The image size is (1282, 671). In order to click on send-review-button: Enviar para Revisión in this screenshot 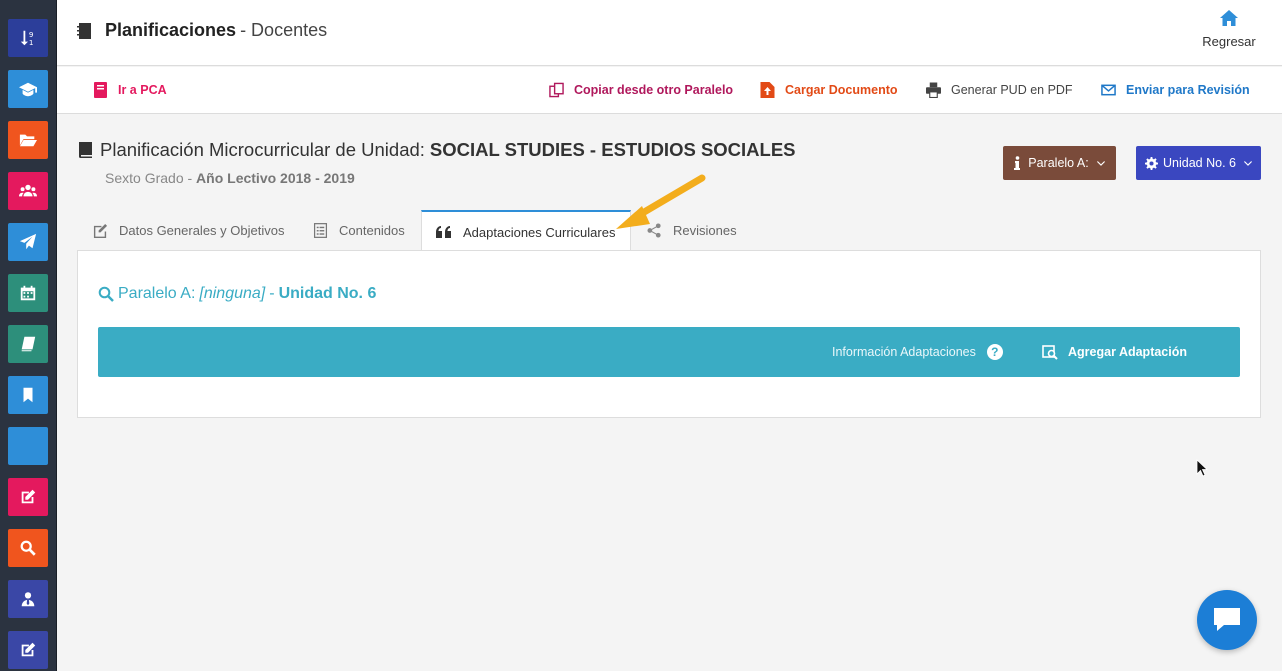, I will do `click(1175, 90)`.